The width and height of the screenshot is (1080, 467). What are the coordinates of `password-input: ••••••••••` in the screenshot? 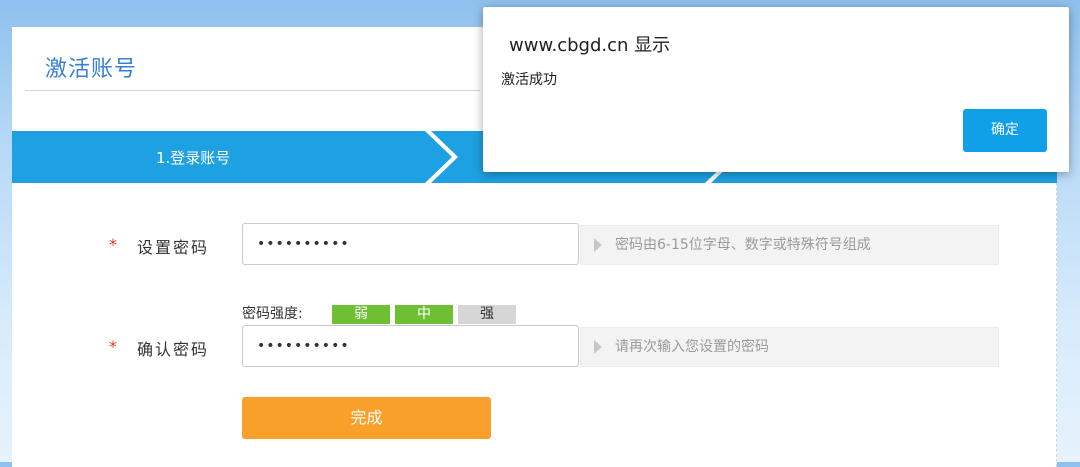 It's located at (410, 244).